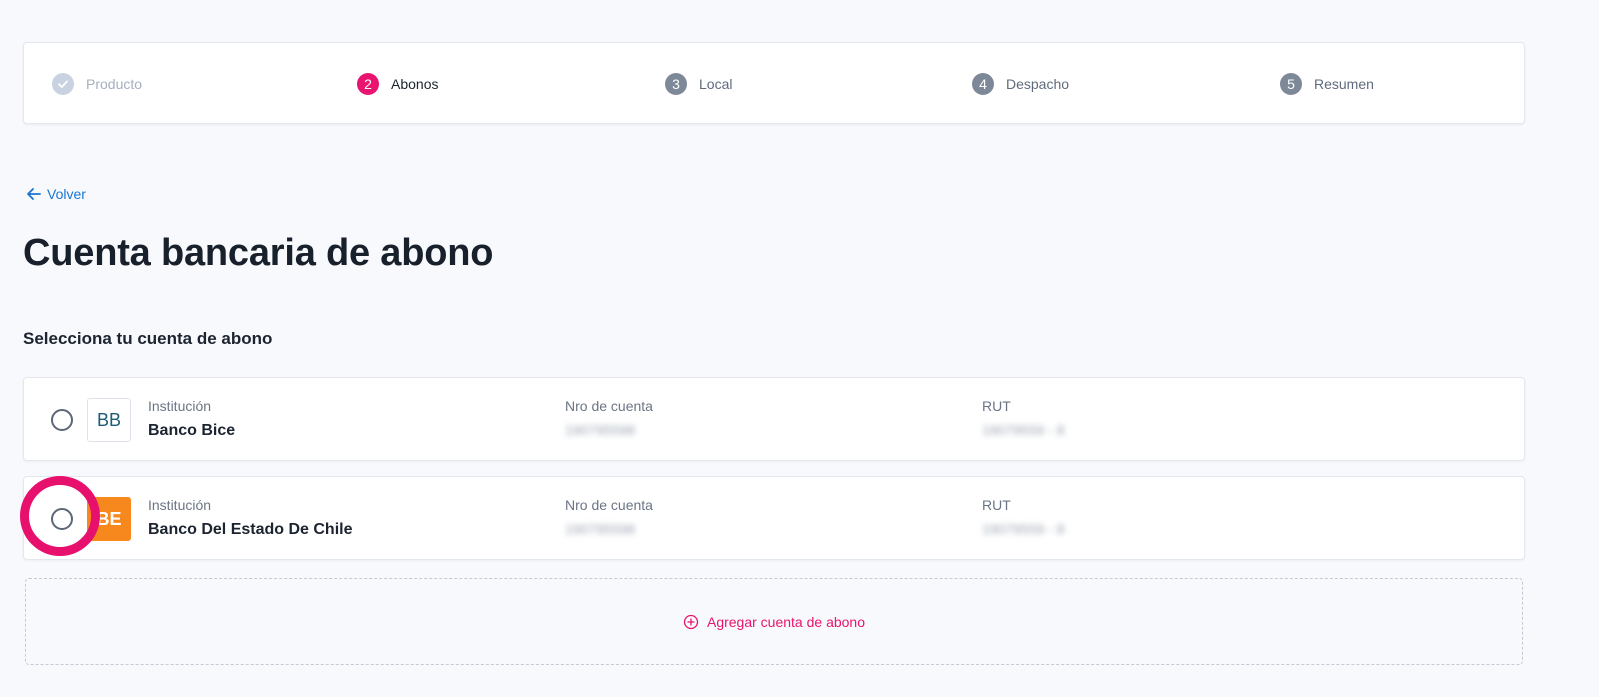  What do you see at coordinates (983, 84) in the screenshot?
I see `step-number: 4` at bounding box center [983, 84].